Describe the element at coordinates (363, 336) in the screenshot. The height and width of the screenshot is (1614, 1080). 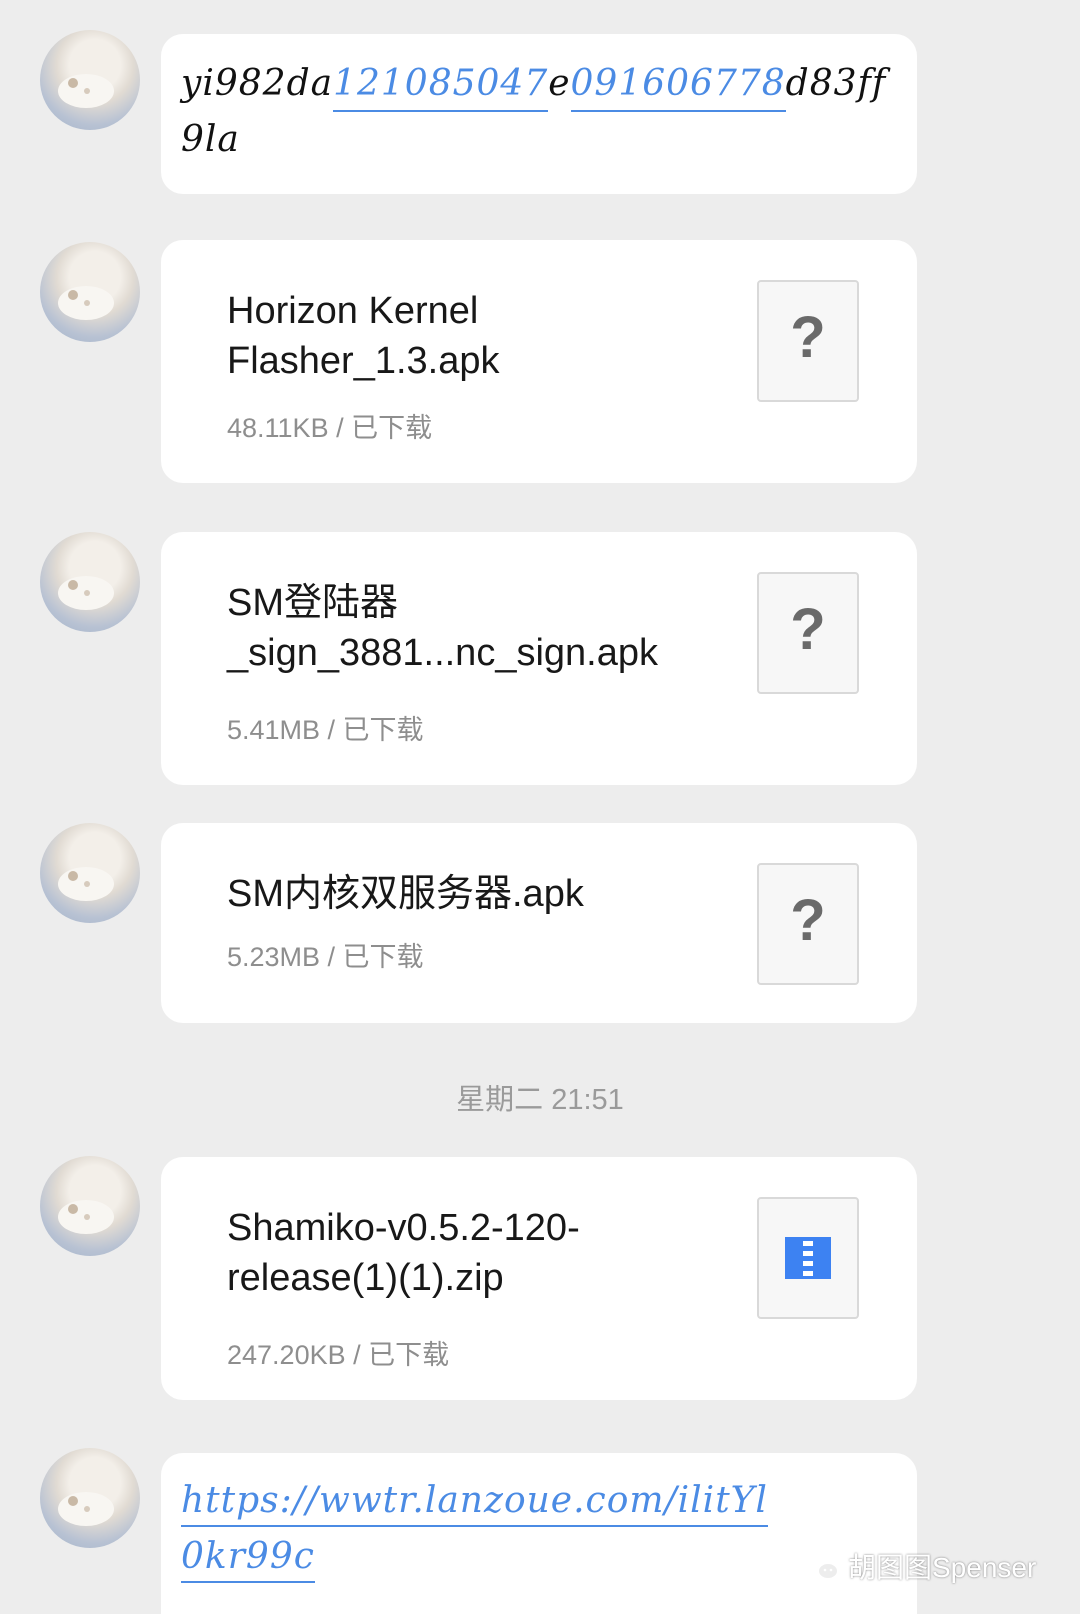
I see `file-name: Horizon Kernel Flasher_1.3.apk` at that location.